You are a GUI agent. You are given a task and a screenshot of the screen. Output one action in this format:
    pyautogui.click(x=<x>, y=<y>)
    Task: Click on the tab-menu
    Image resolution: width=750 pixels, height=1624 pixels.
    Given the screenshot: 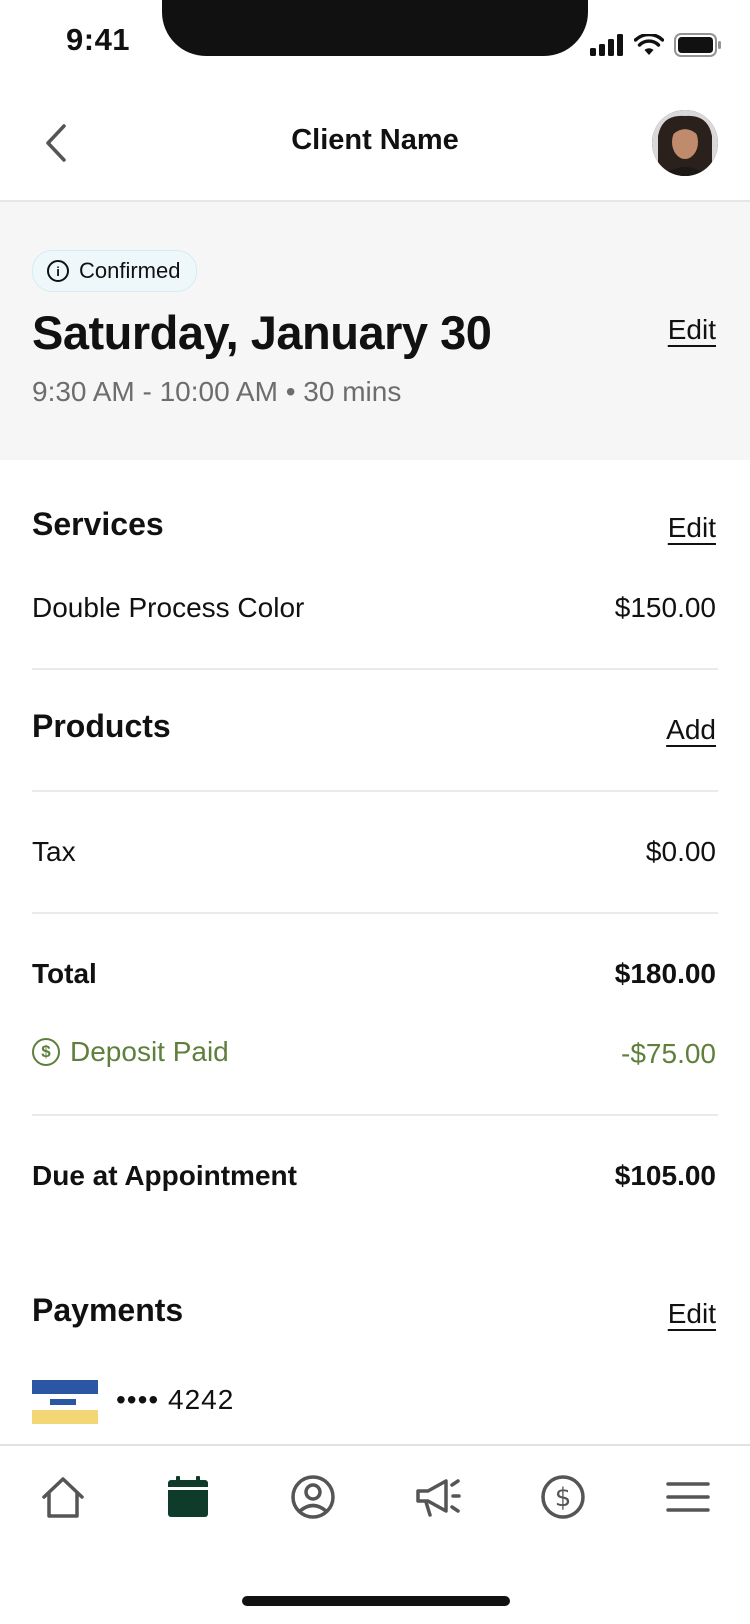 What is the action you would take?
    pyautogui.click(x=688, y=1497)
    